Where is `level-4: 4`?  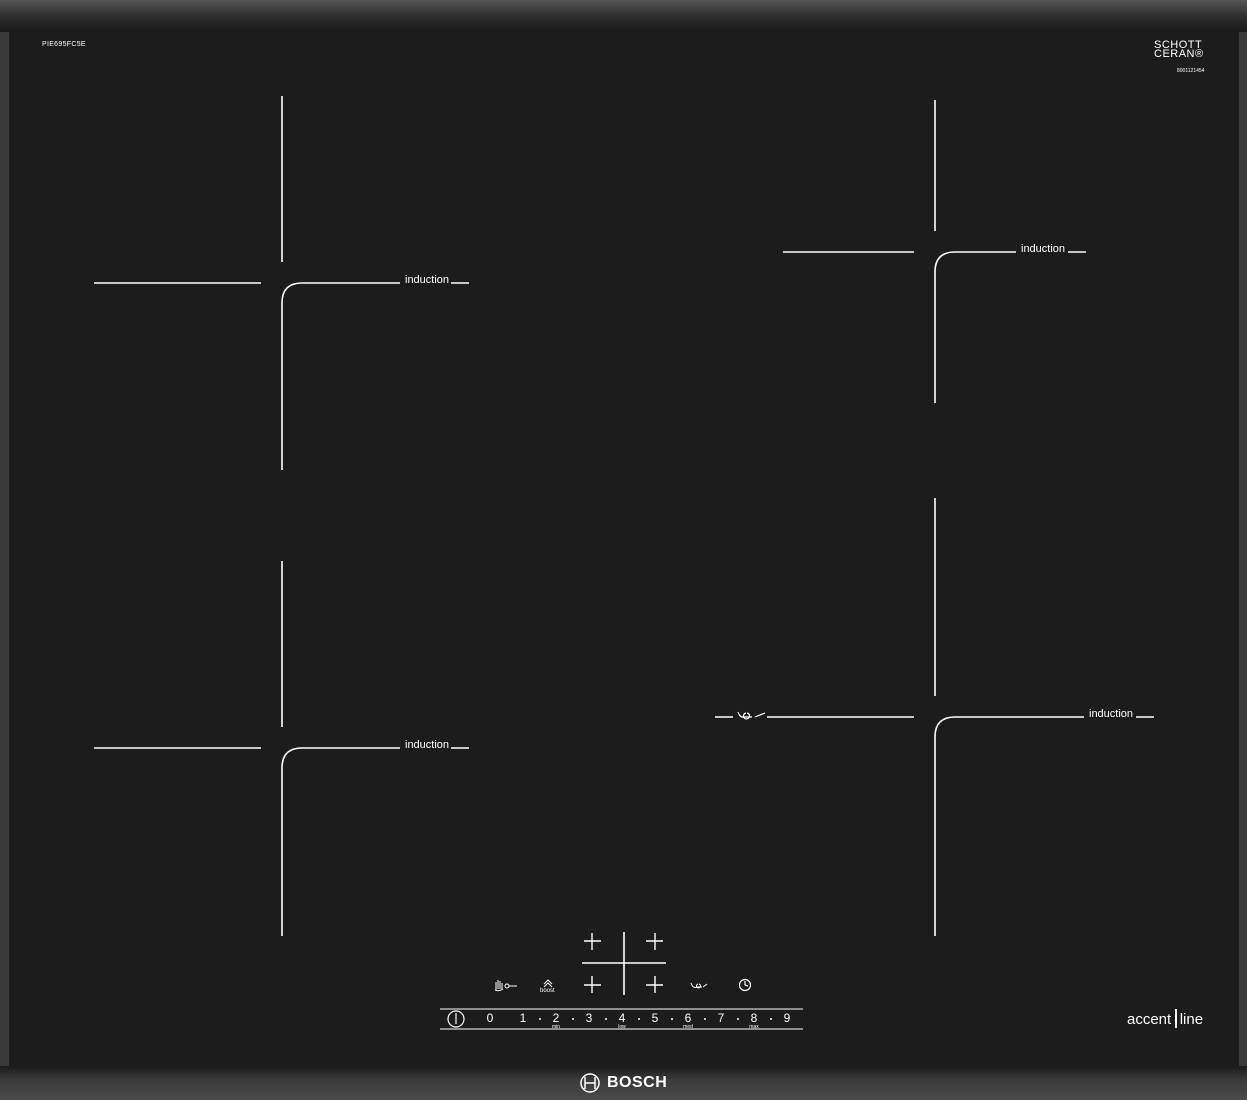
level-4: 4 is located at coordinates (622, 1018).